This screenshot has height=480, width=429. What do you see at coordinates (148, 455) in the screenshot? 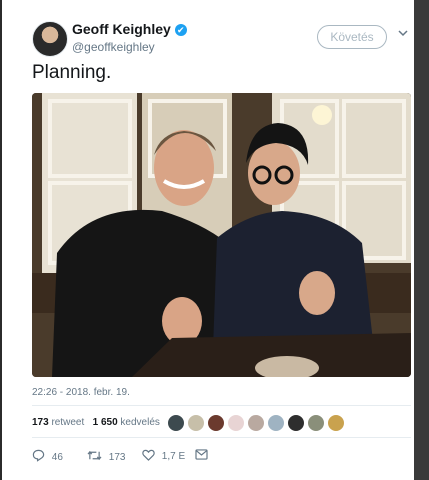
I see `heart-icon` at bounding box center [148, 455].